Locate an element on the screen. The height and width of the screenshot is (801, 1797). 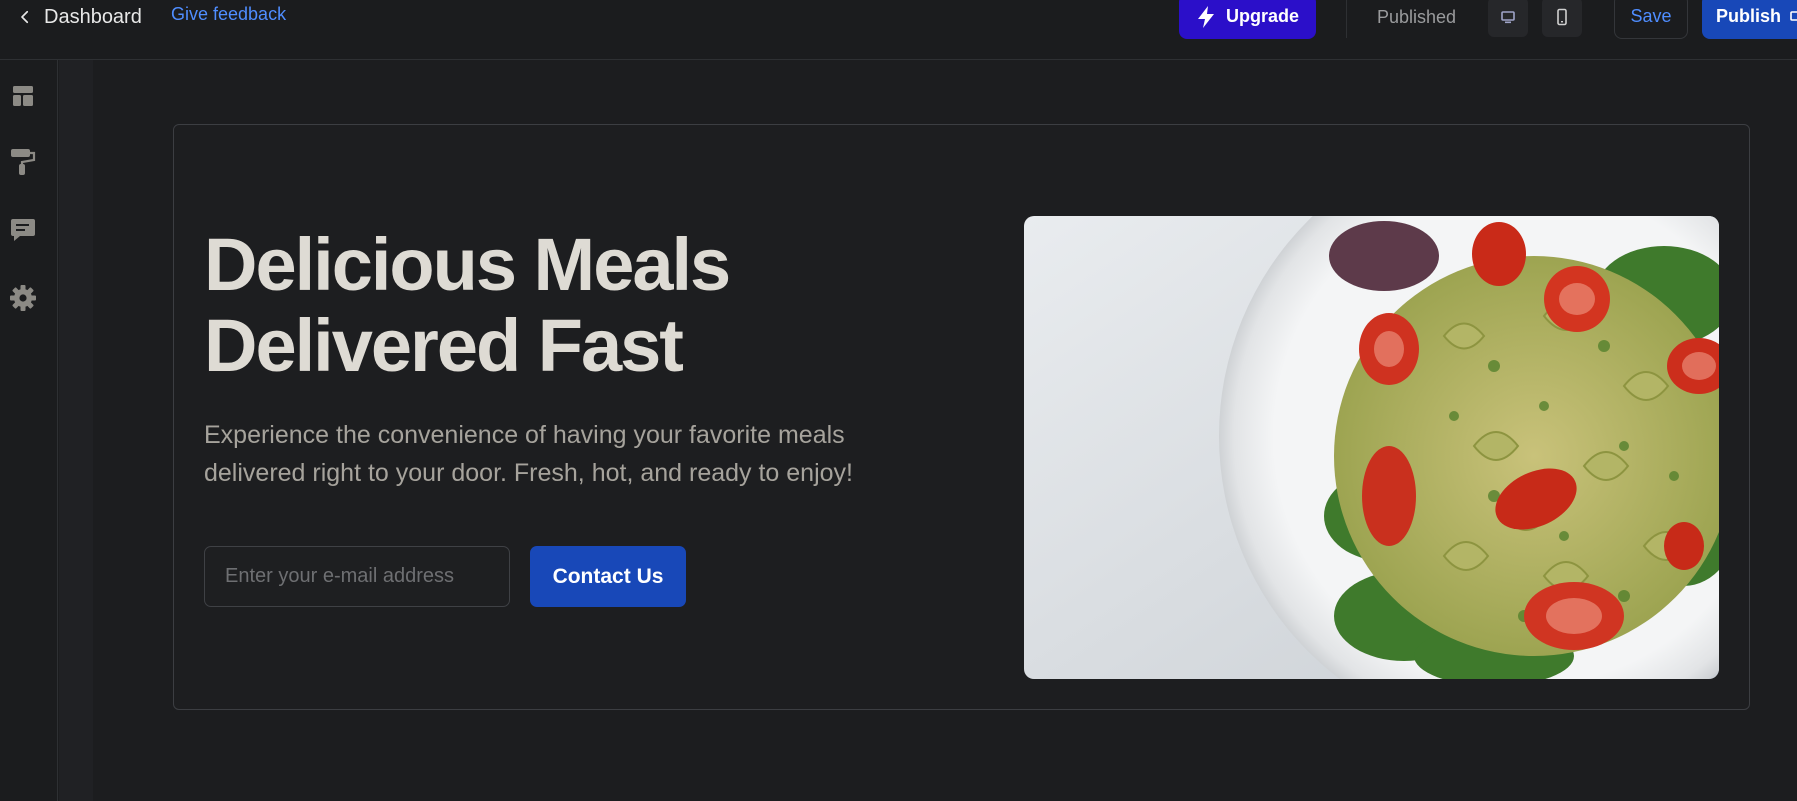
mobile-icon is located at coordinates (1562, 17).